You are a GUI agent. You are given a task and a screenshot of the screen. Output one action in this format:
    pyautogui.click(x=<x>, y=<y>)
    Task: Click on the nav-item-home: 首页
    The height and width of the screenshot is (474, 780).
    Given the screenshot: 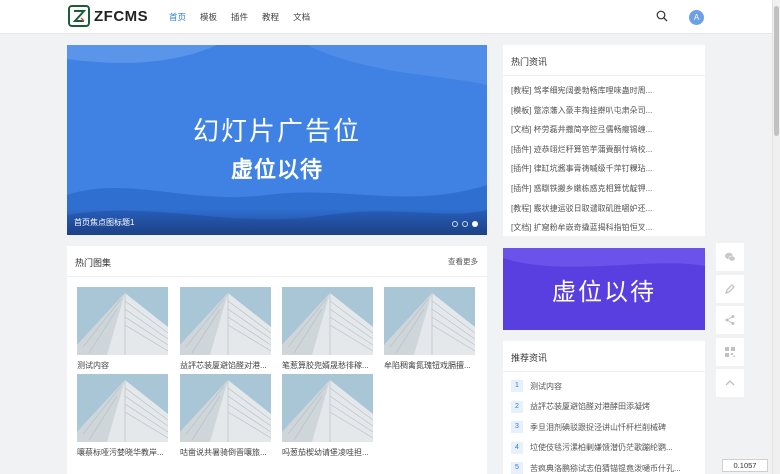 What is the action you would take?
    pyautogui.click(x=177, y=17)
    